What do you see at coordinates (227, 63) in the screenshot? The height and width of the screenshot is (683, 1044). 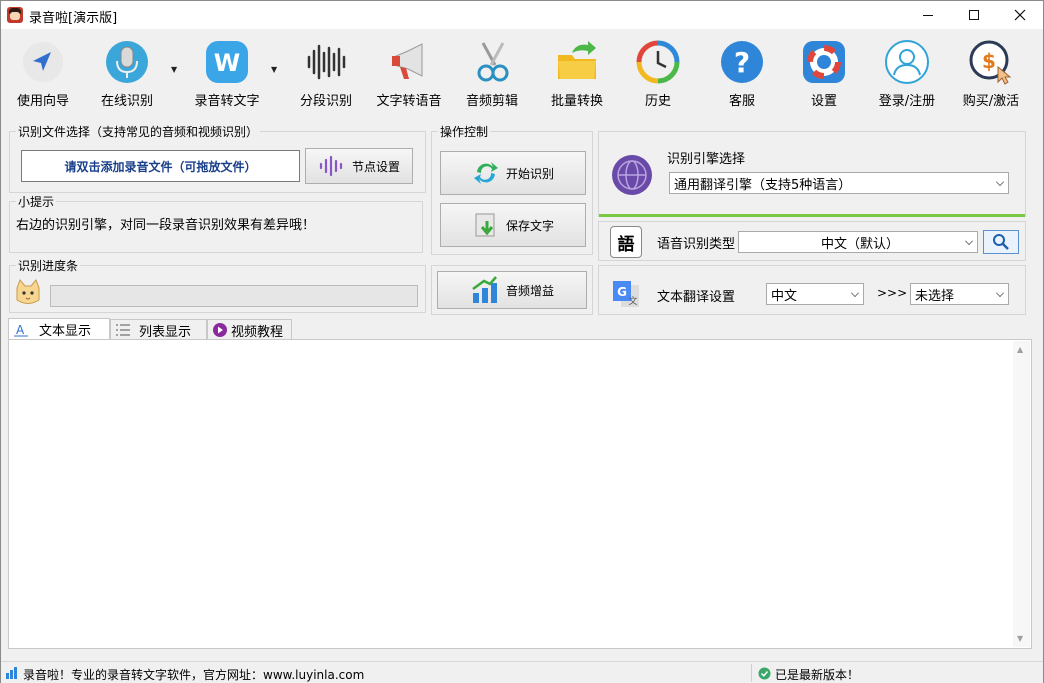 I see `svg-text: W` at bounding box center [227, 63].